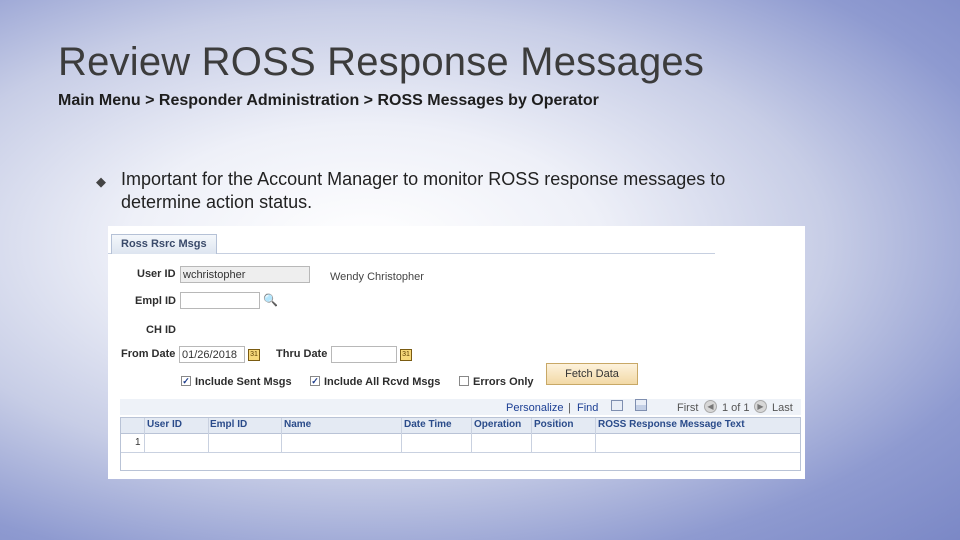 This screenshot has width=960, height=540. What do you see at coordinates (671, 424) in the screenshot?
I see `col-message-text: ROSS Response Message Text` at bounding box center [671, 424].